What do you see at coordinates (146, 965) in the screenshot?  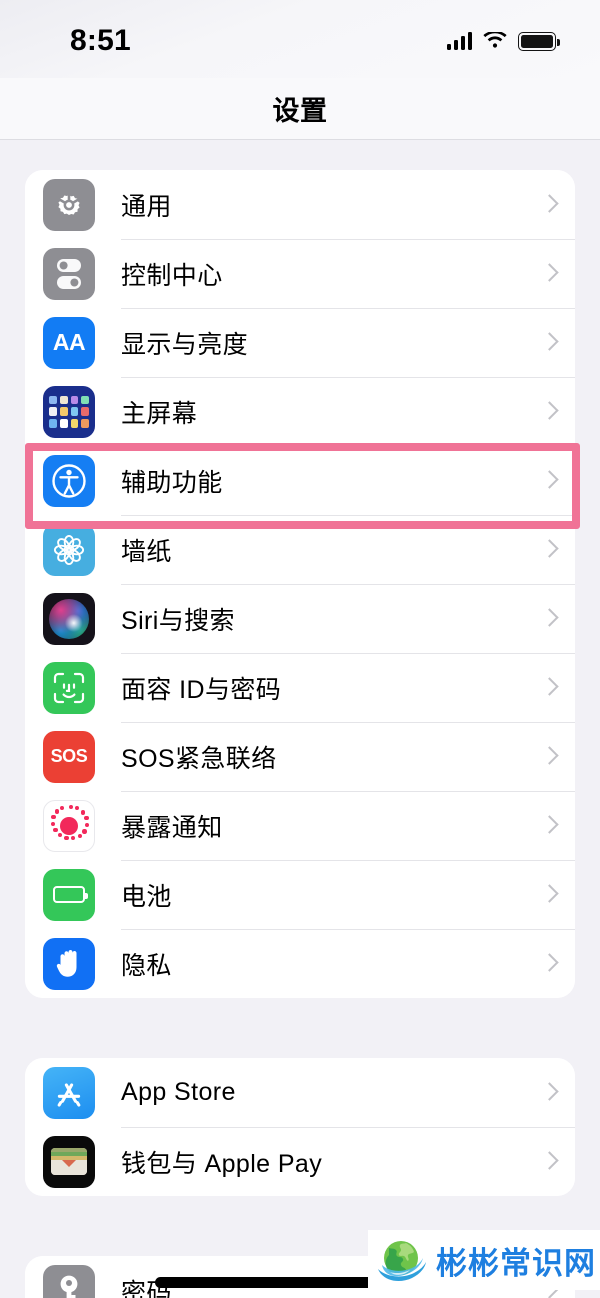 I see `settings-row-label: 隐私` at bounding box center [146, 965].